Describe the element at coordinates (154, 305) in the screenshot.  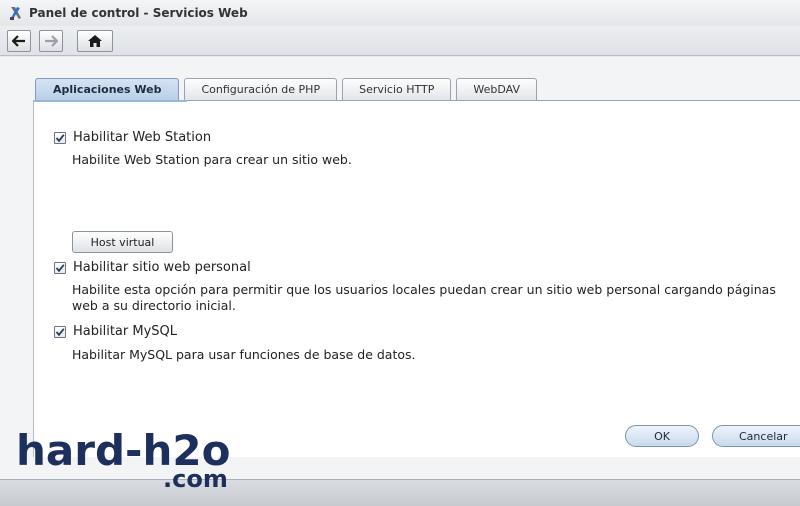
I see `personal-site-description-line2: web a su directorio inicial.` at that location.